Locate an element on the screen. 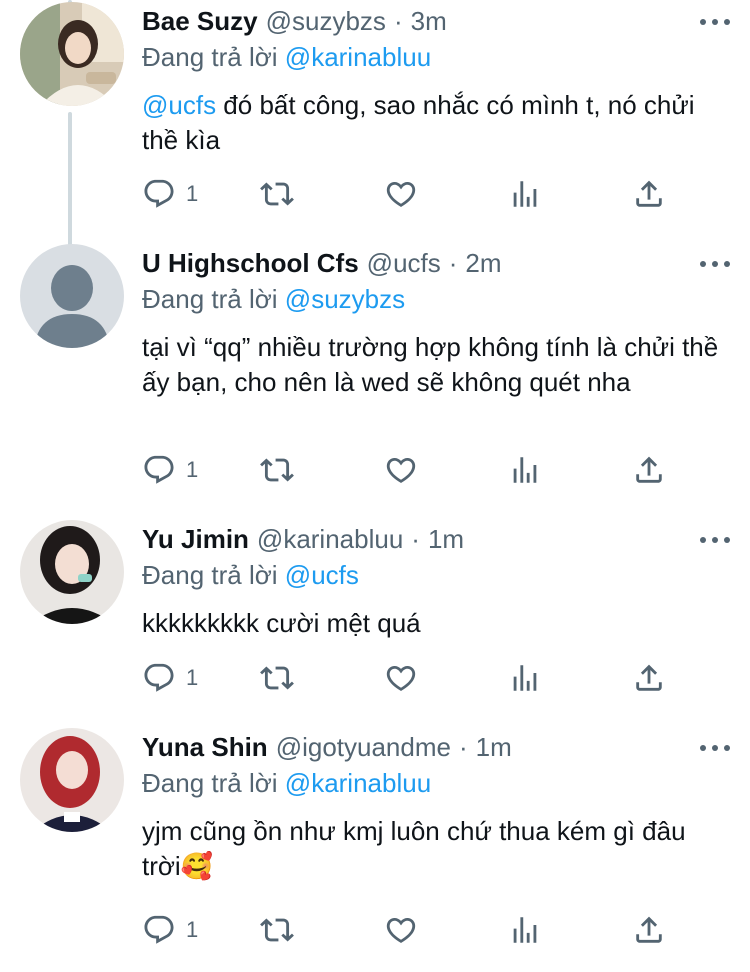 This screenshot has height=972, width=750. display-name: Yuna Shin is located at coordinates (205, 747).